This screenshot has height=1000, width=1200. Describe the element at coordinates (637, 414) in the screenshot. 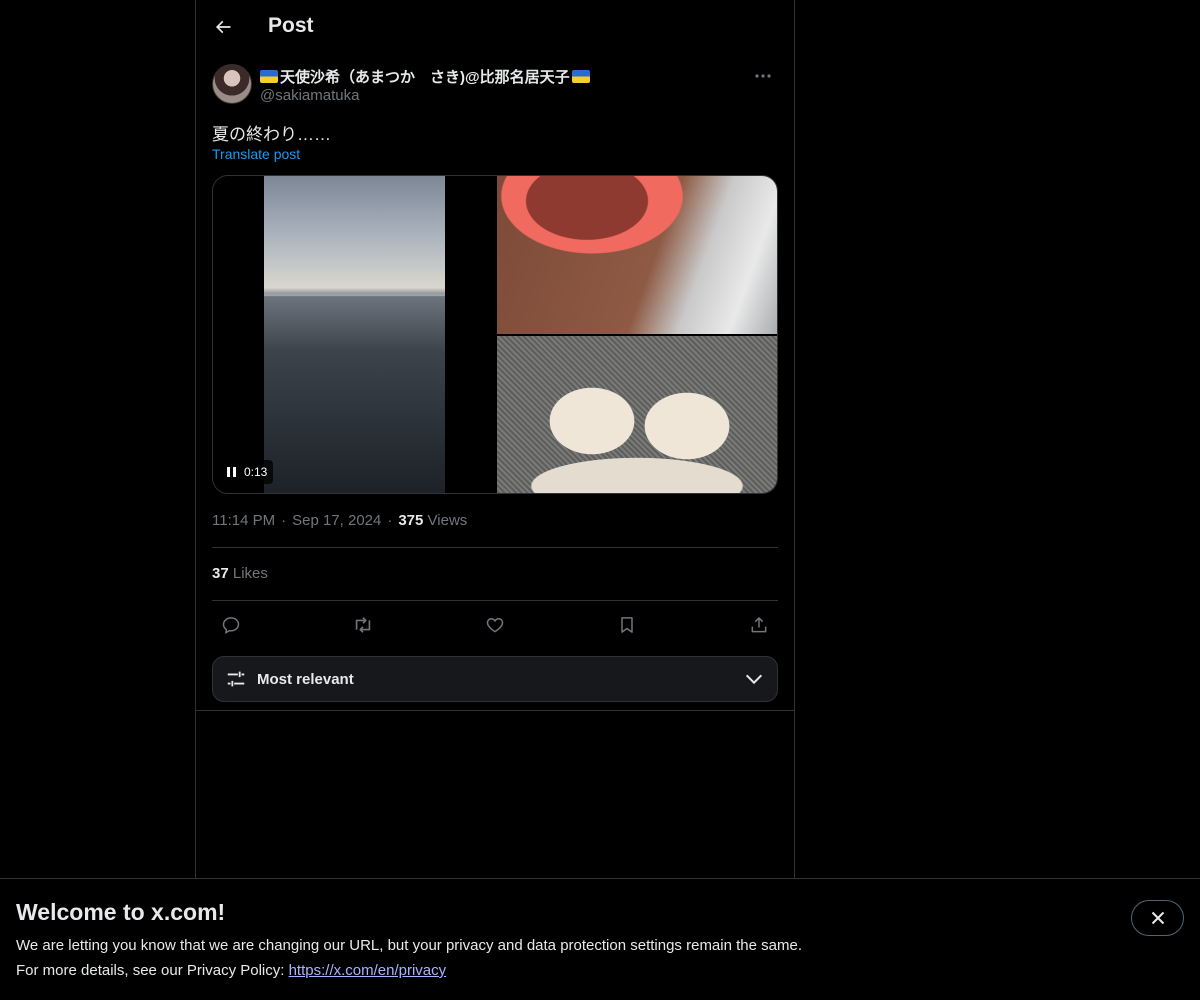

I see `media-image-sandals` at that location.